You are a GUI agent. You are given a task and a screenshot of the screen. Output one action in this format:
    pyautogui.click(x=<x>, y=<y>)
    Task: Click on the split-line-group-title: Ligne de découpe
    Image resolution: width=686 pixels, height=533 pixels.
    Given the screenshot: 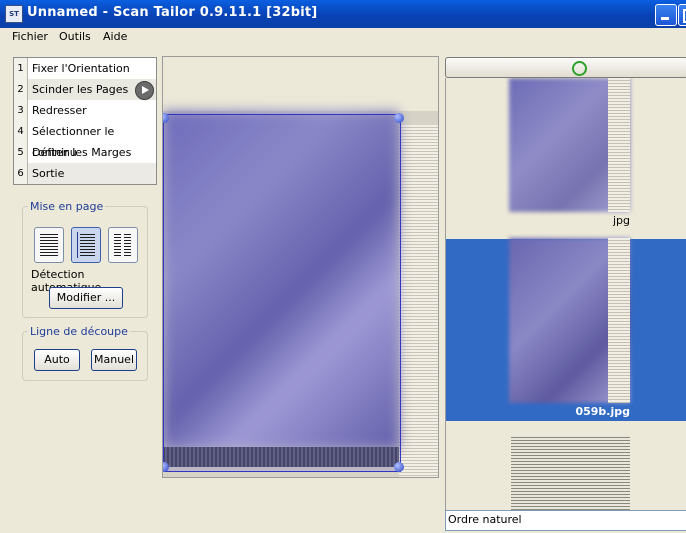 What is the action you would take?
    pyautogui.click(x=79, y=331)
    